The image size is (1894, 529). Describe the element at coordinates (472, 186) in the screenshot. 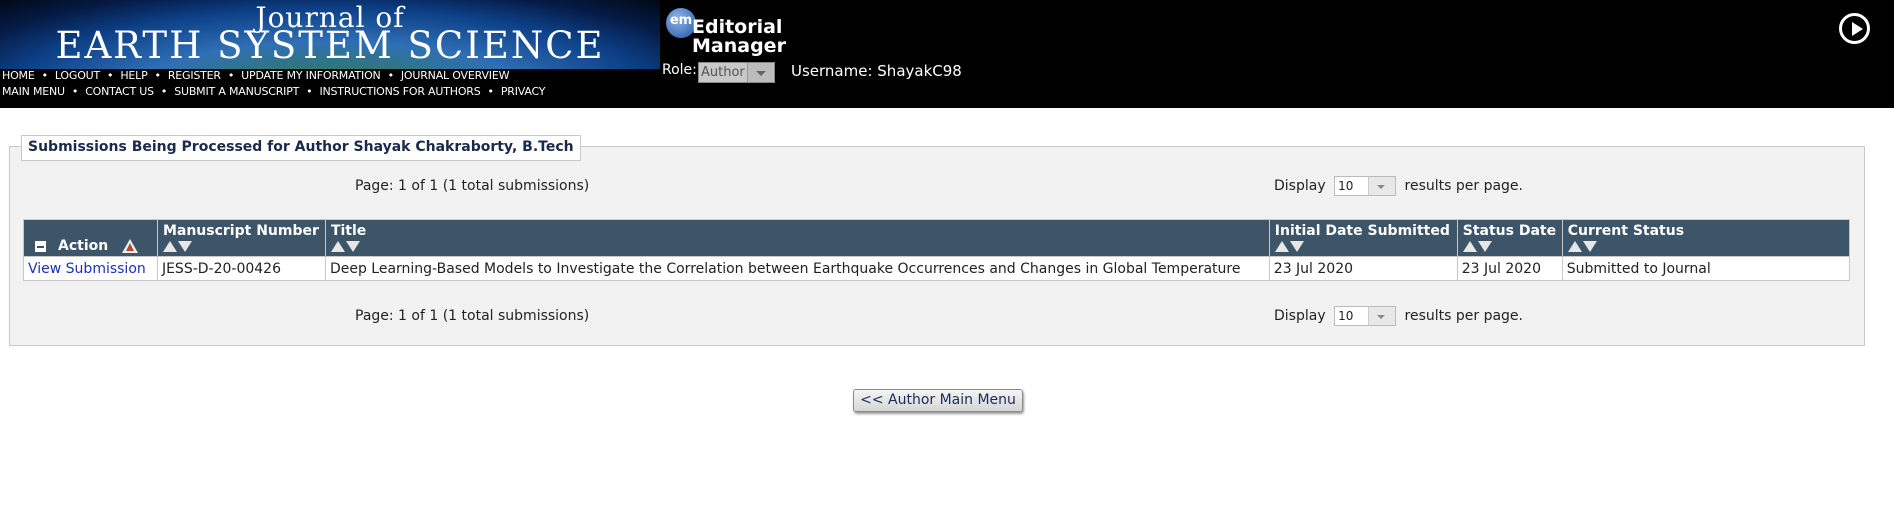

I see `pager-top: Page: 1 of 1 (1 total submissions)` at that location.